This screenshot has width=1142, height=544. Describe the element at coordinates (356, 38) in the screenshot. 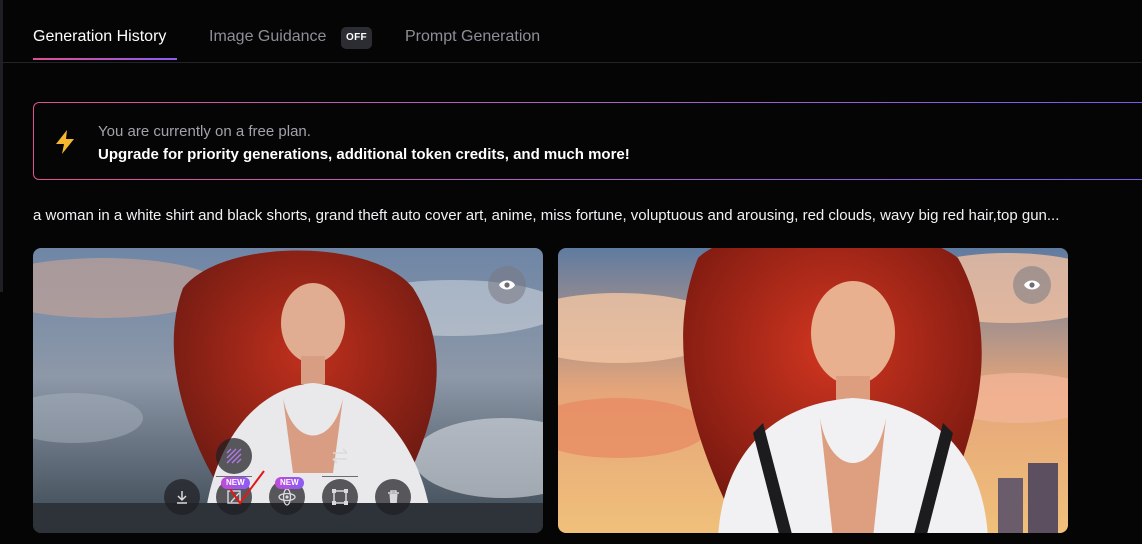

I see `image-guidance-status-badge: OFF` at that location.